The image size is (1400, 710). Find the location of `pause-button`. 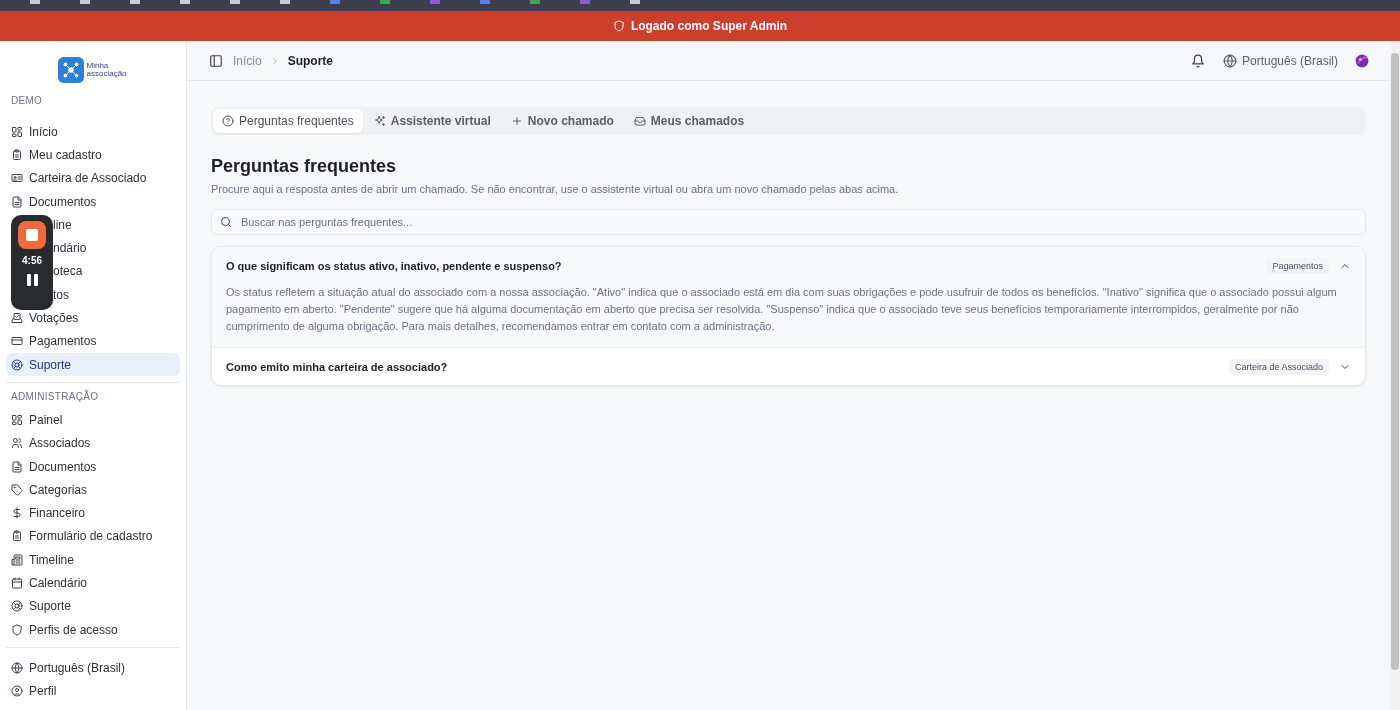

pause-button is located at coordinates (32, 280).